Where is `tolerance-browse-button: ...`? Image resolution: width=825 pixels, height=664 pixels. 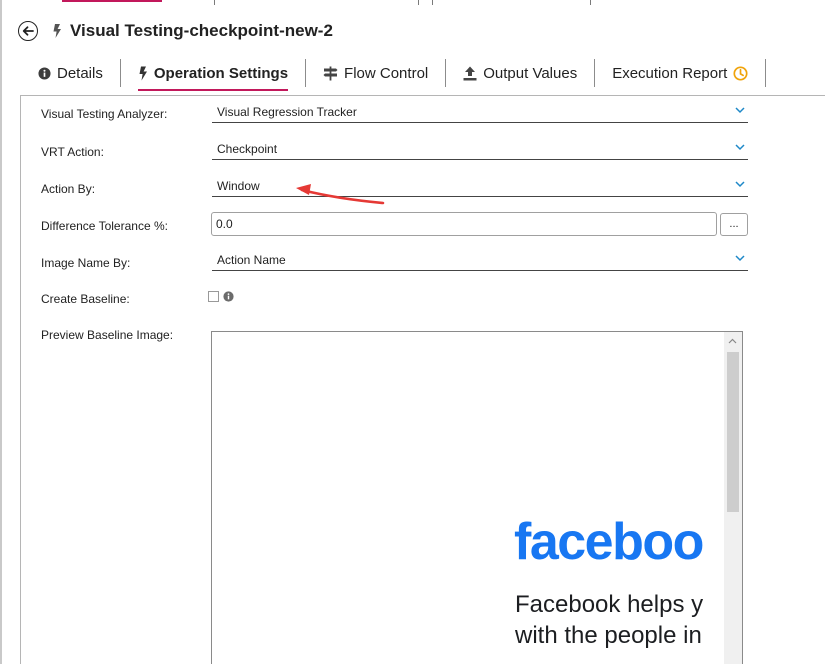 tolerance-browse-button: ... is located at coordinates (734, 224).